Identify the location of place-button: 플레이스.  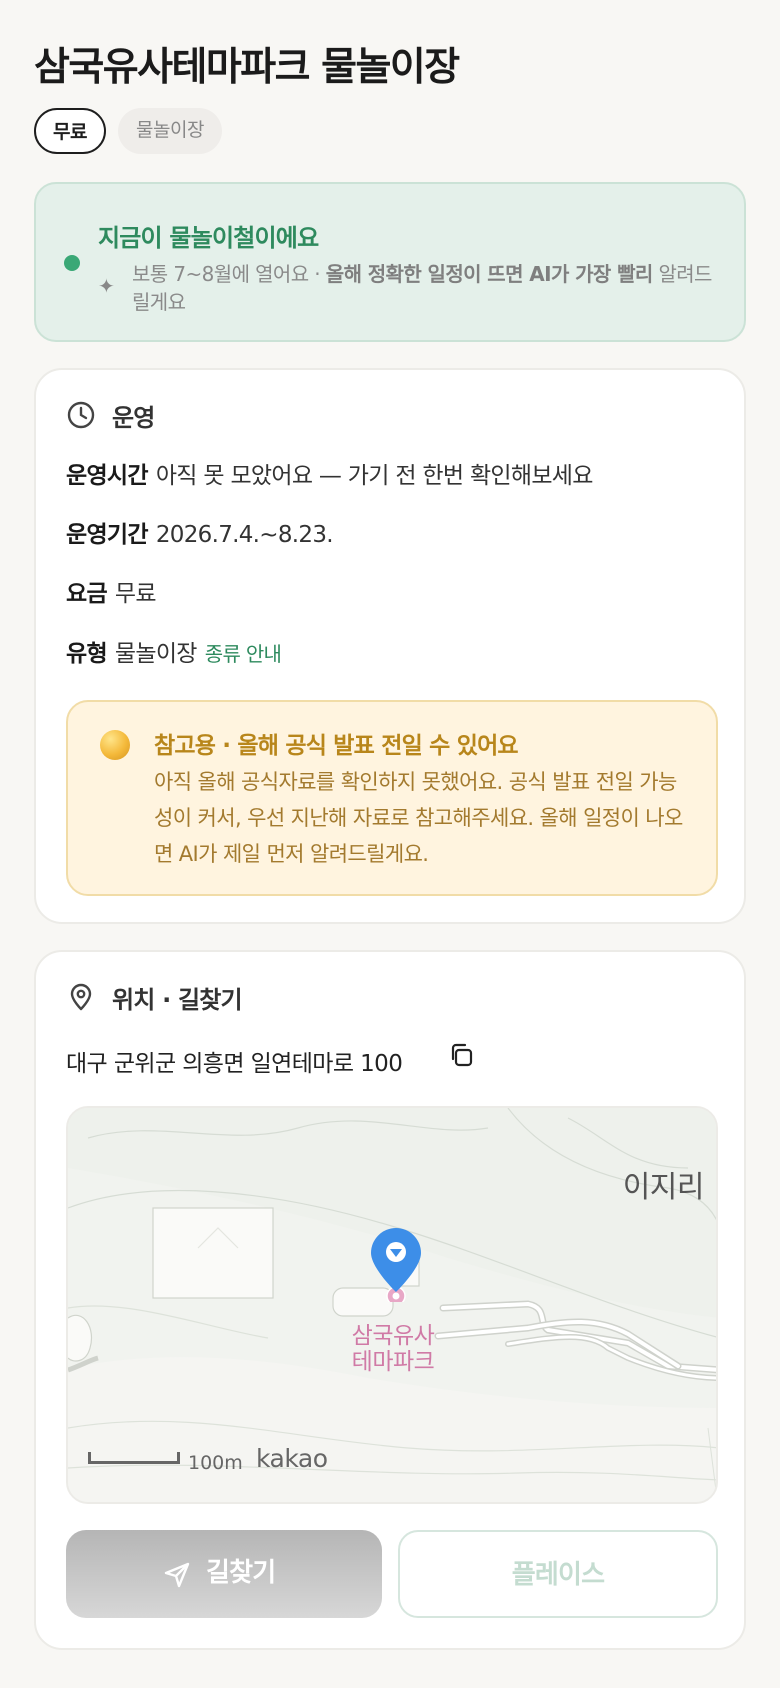
(558, 1574).